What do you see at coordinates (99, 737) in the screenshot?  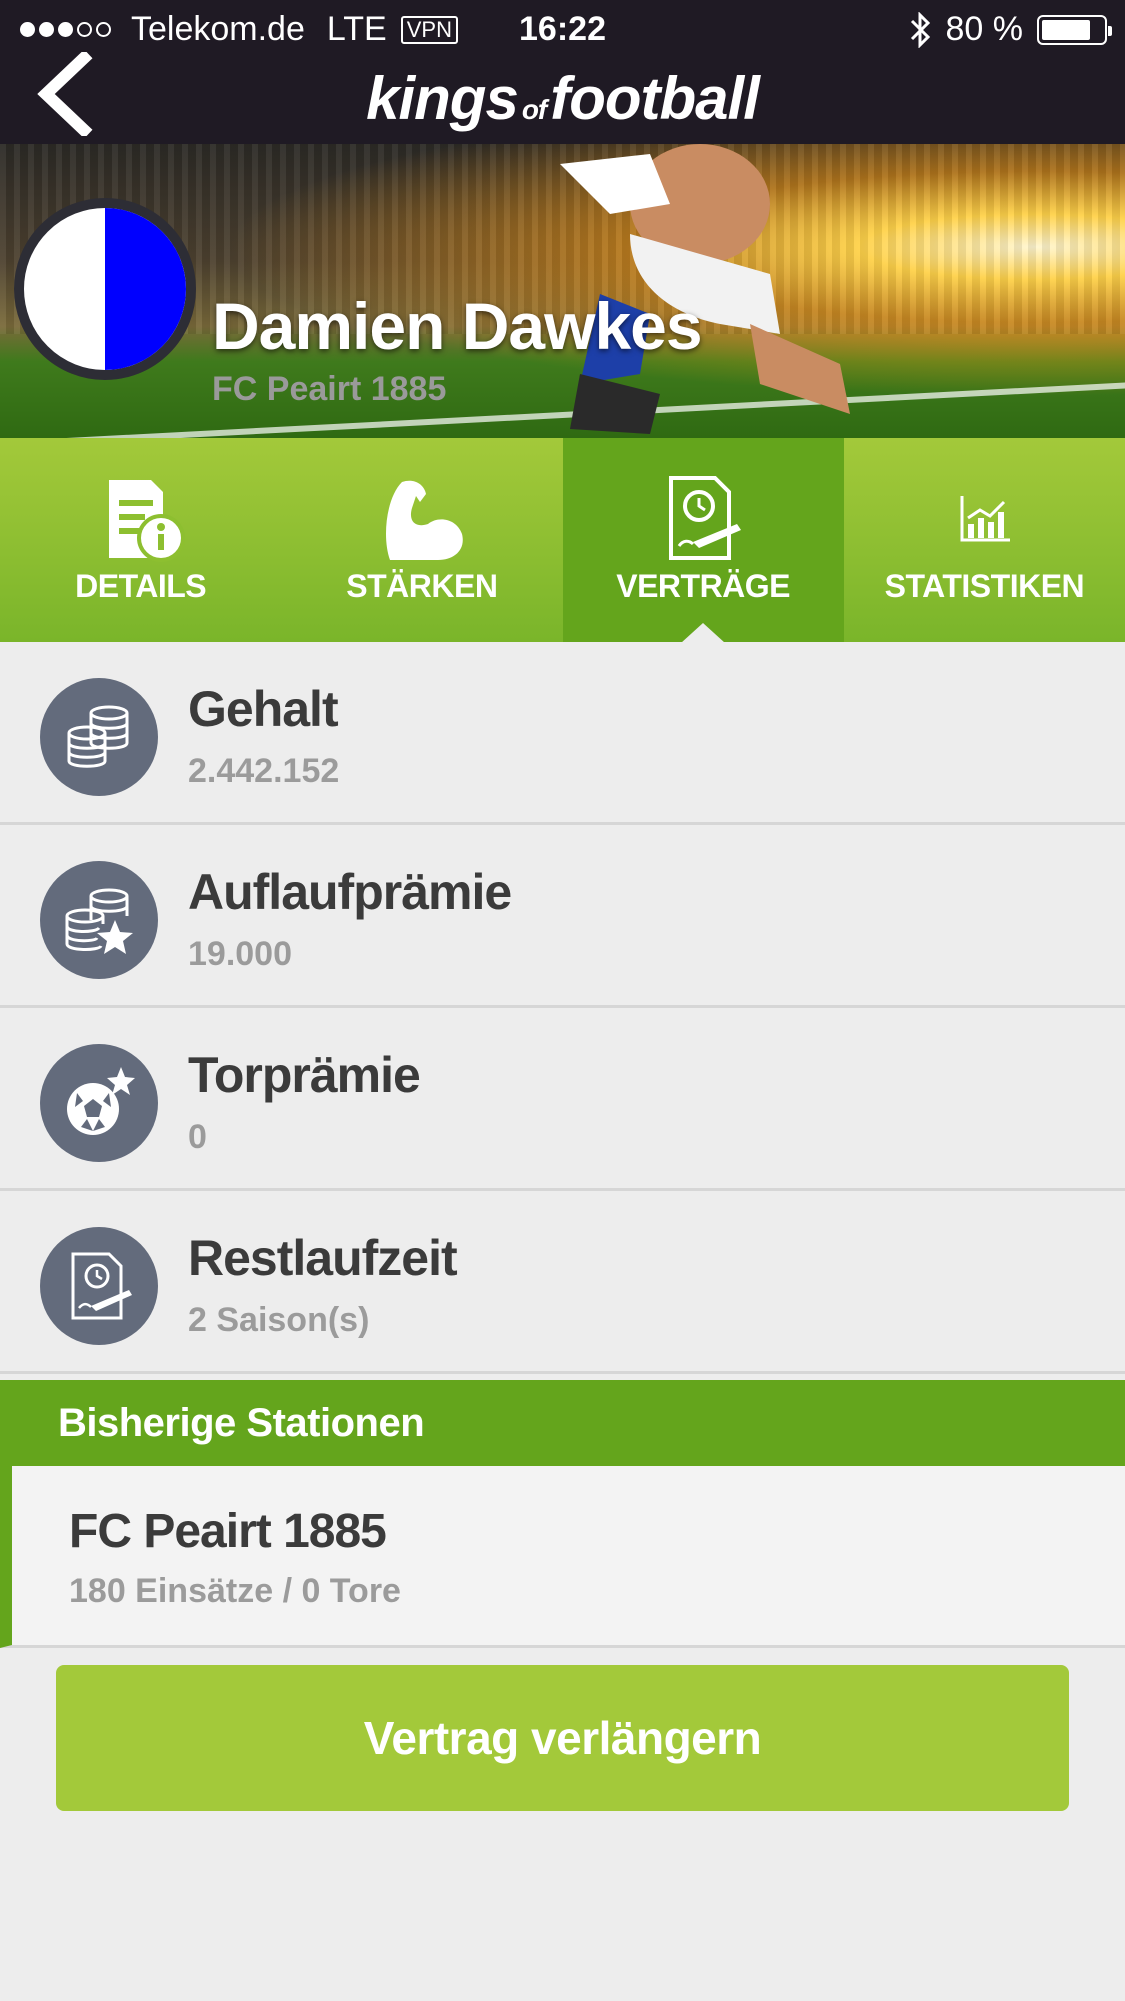 I see `coins-icon` at bounding box center [99, 737].